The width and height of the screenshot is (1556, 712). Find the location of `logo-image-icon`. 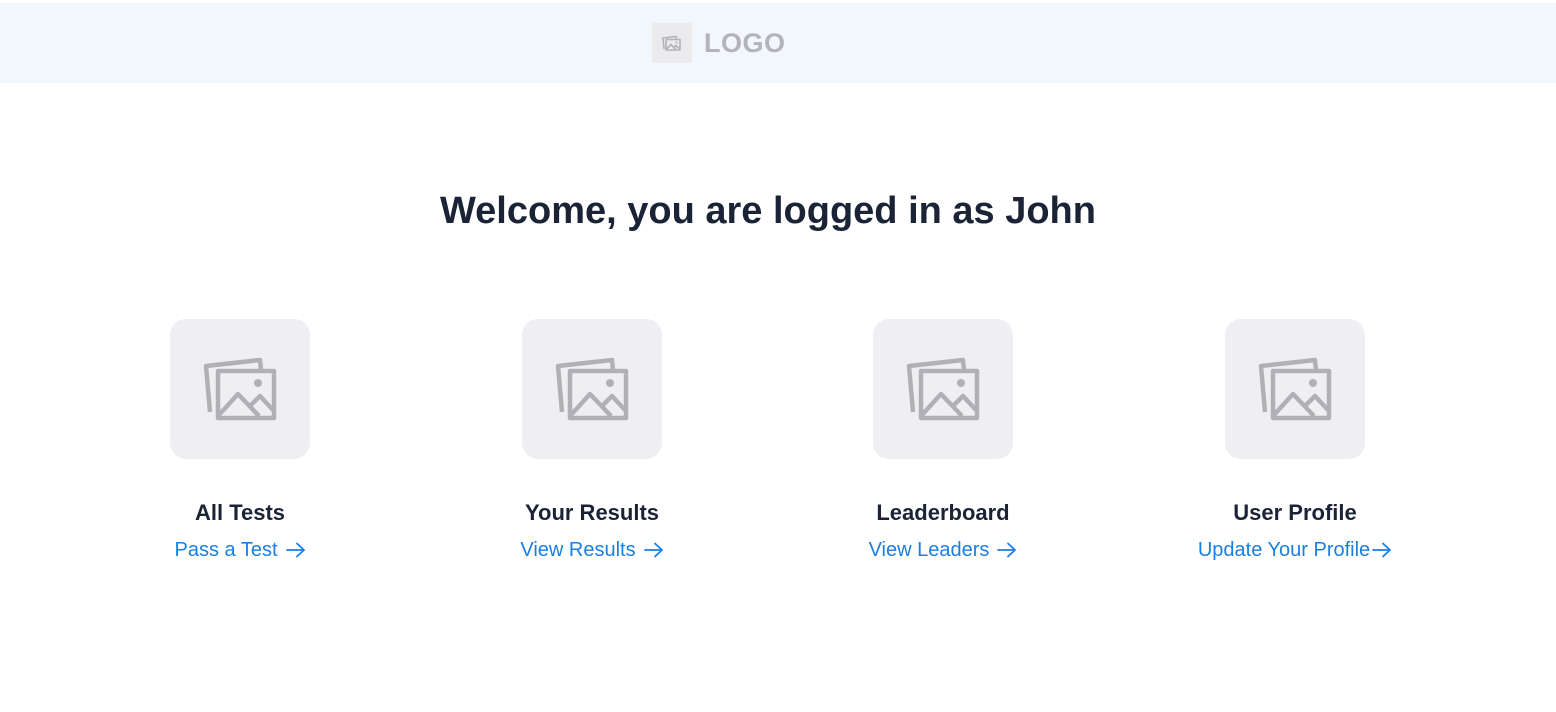

logo-image-icon is located at coordinates (672, 43).